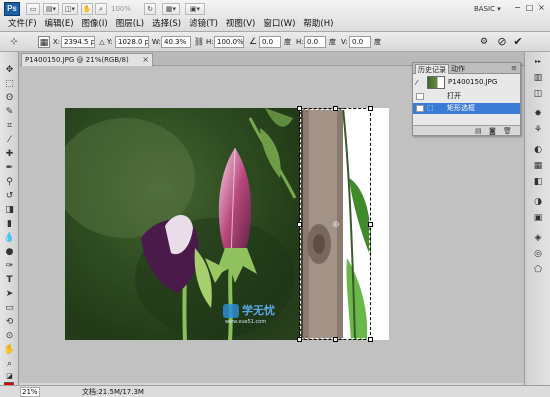  What do you see at coordinates (9, 196) in the screenshot?
I see `history-brush-tool-icon: ↺` at bounding box center [9, 196].